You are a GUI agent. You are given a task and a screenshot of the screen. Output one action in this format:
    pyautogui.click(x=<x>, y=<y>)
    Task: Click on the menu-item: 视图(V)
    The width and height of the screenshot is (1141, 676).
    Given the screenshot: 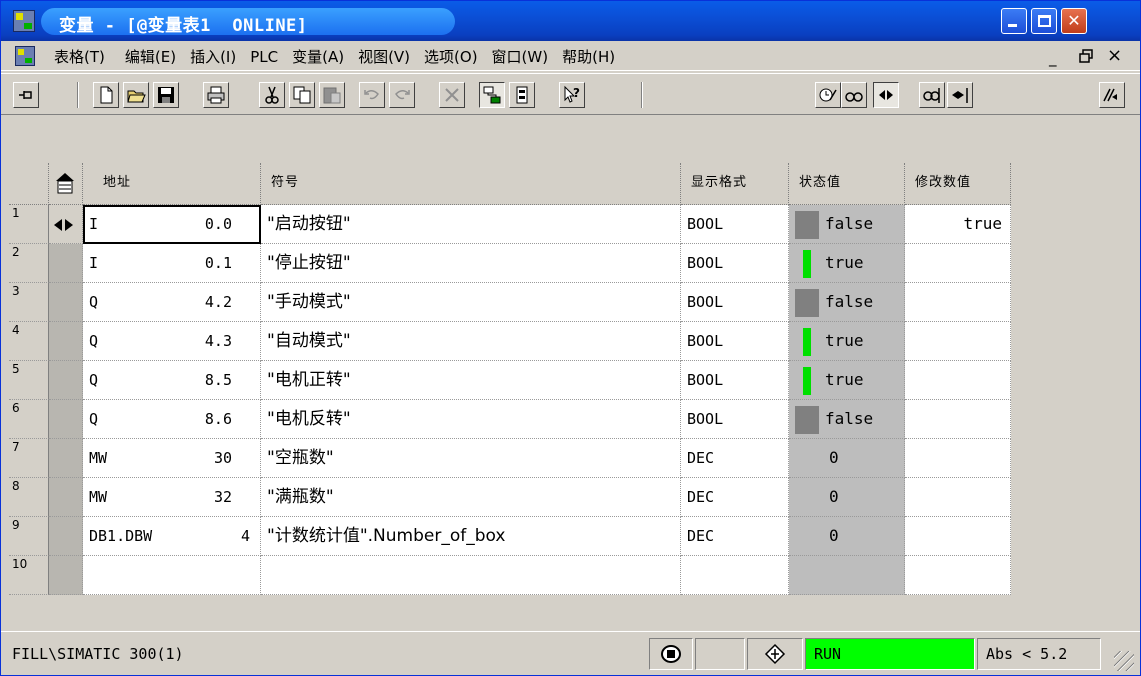 What is the action you would take?
    pyautogui.click(x=384, y=57)
    